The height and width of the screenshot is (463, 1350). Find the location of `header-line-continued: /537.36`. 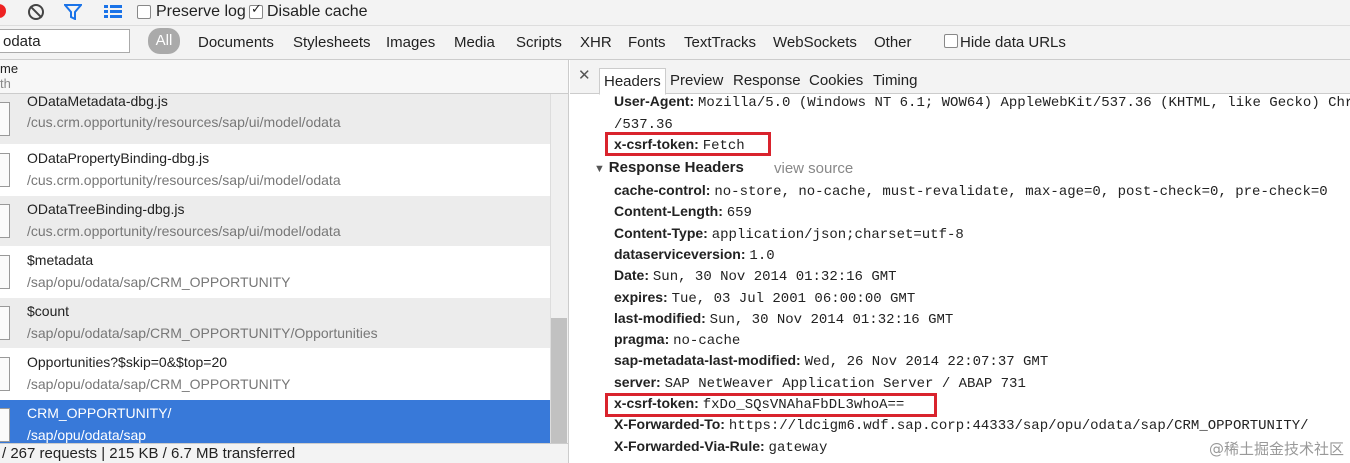

header-line-continued: /537.36 is located at coordinates (643, 124).